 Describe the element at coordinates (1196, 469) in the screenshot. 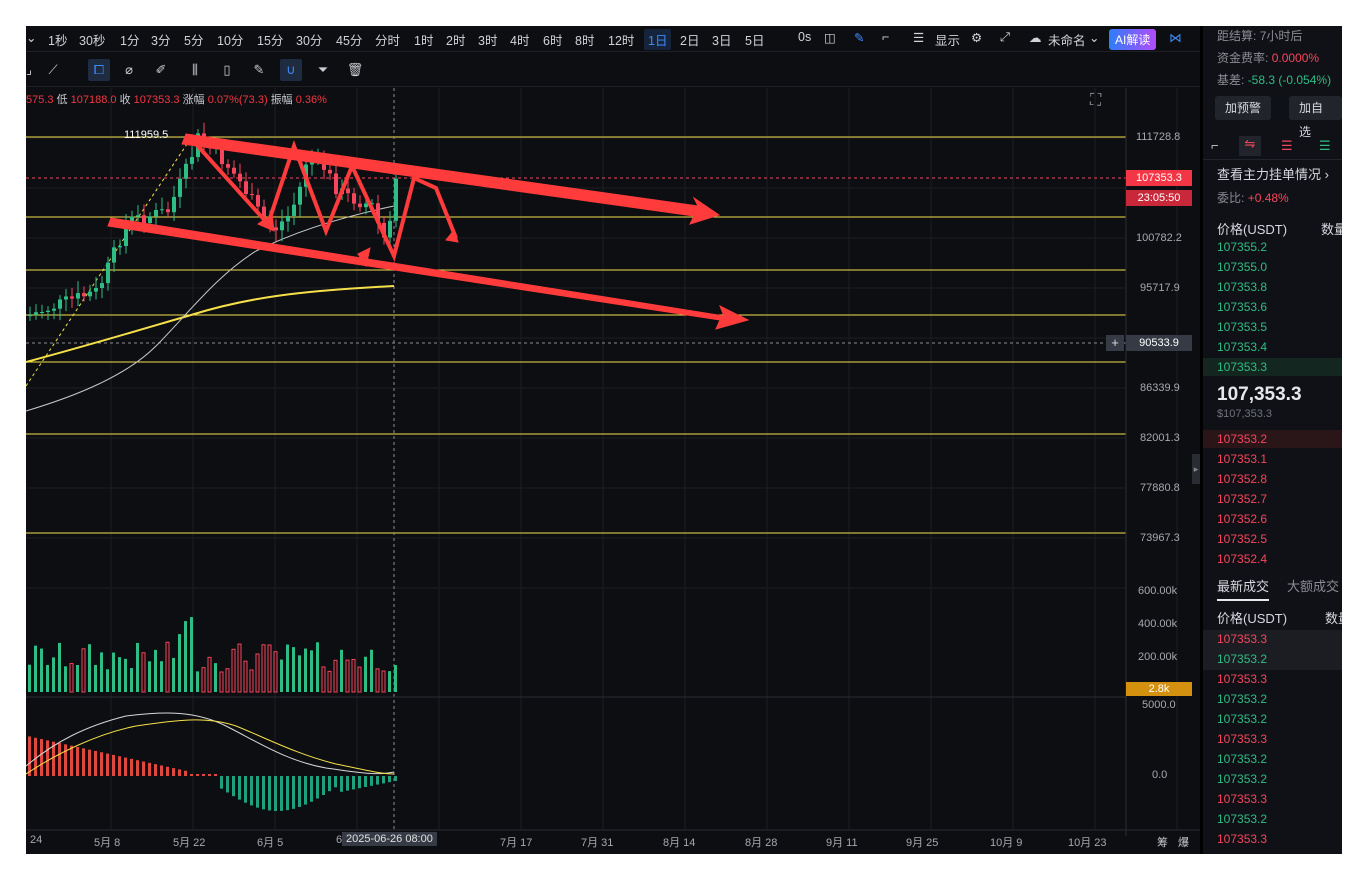

I see `panel-collapse-icon: ▸` at that location.